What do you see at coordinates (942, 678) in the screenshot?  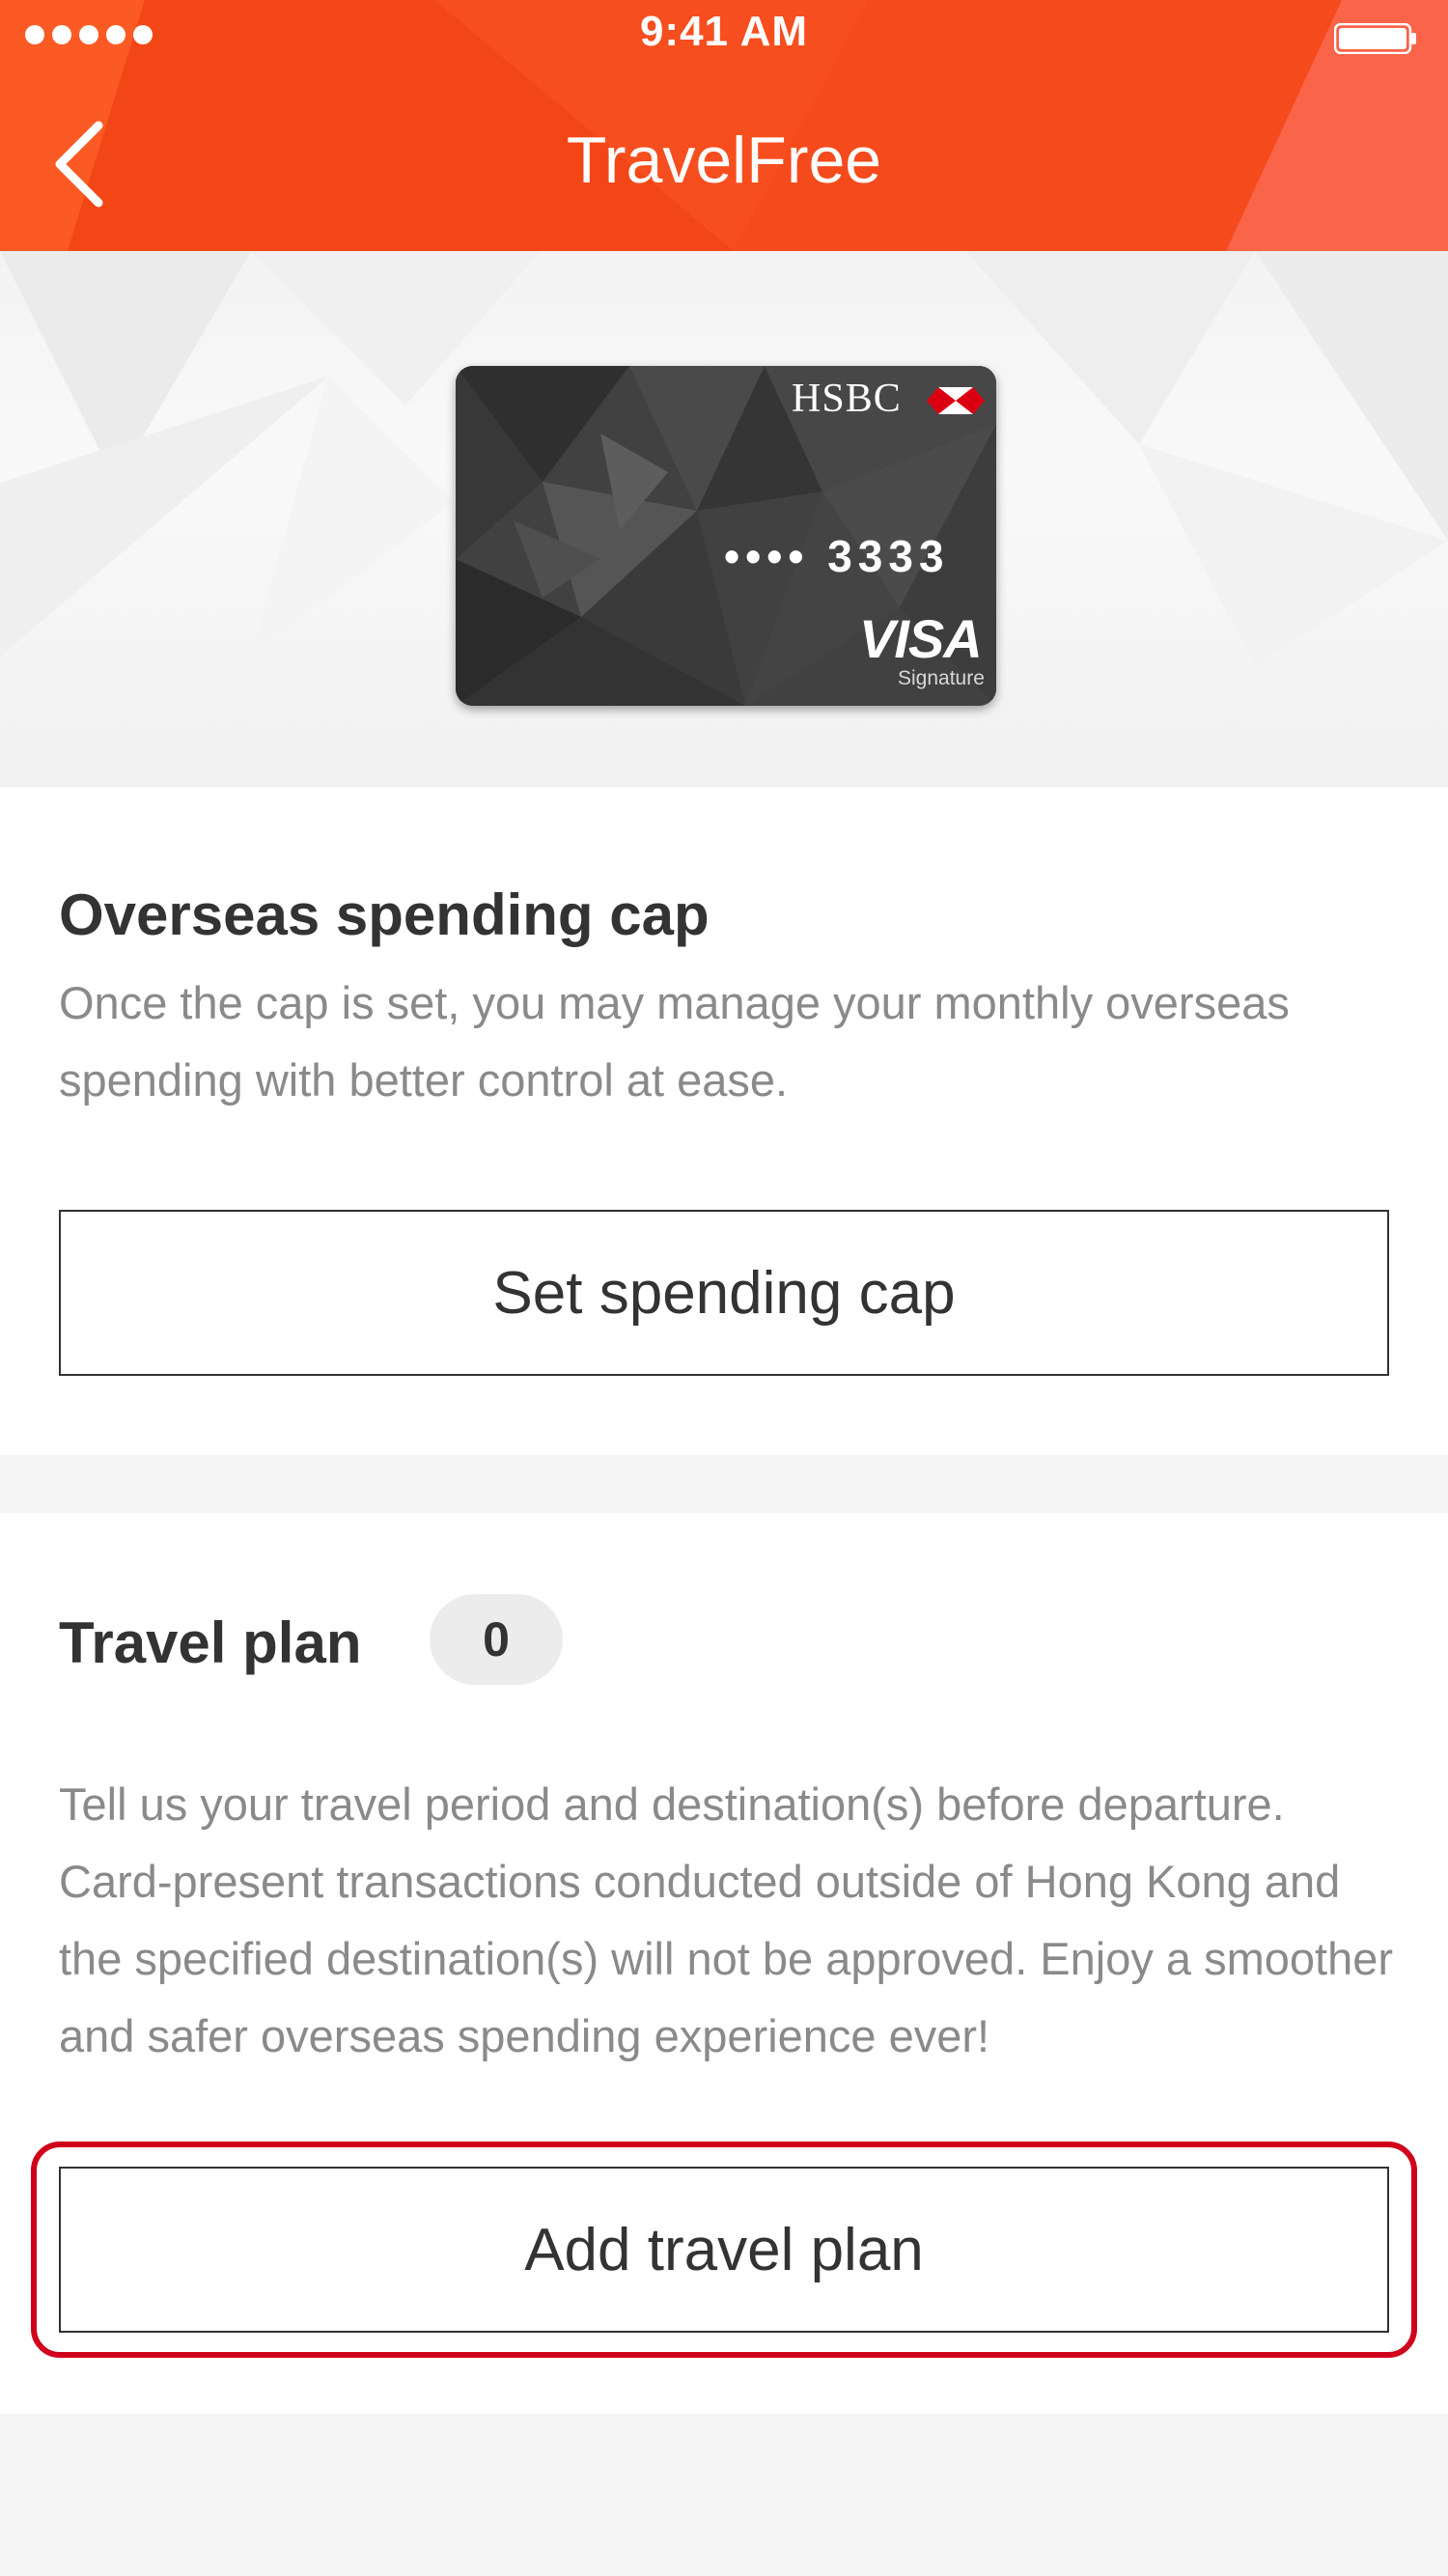 I see `card-tier: Signature` at bounding box center [942, 678].